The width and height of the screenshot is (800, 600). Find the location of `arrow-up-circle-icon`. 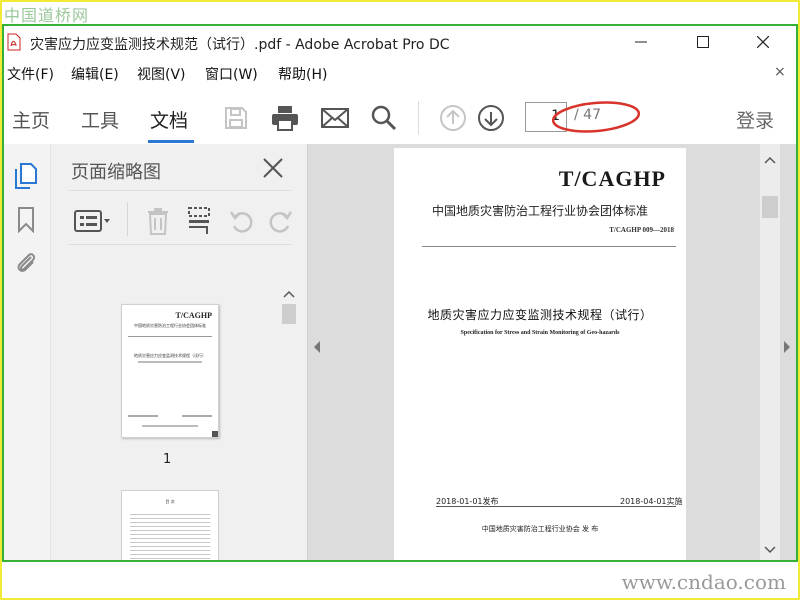

arrow-up-circle-icon is located at coordinates (453, 118).